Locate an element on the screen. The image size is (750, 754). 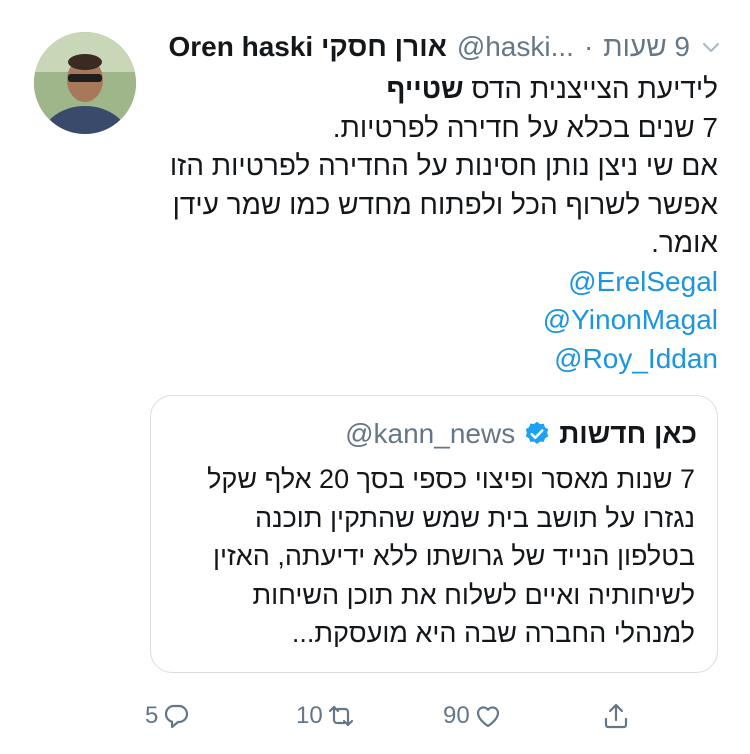
retweet-icon is located at coordinates (340, 716).